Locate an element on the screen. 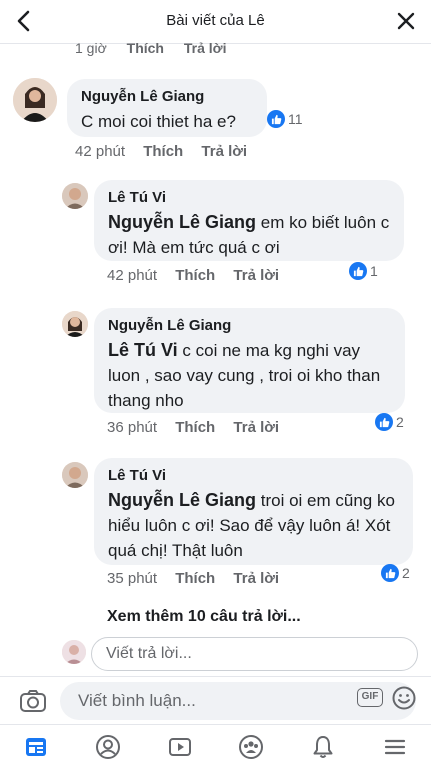 The image size is (431, 768). comment-actions: 35 phút Thích Trả lời is located at coordinates (200, 578).